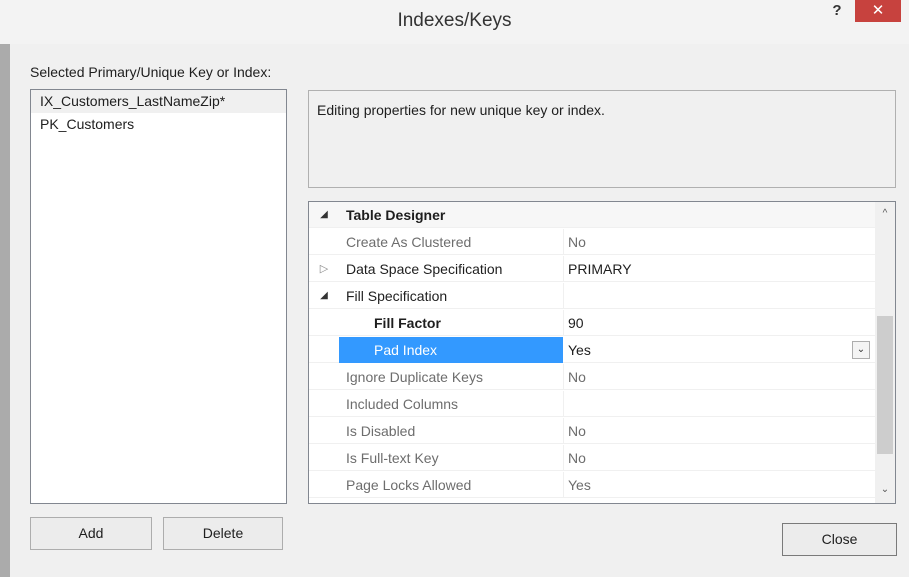  I want to click on property-row: Is Full-text Key No, so click(592, 458).